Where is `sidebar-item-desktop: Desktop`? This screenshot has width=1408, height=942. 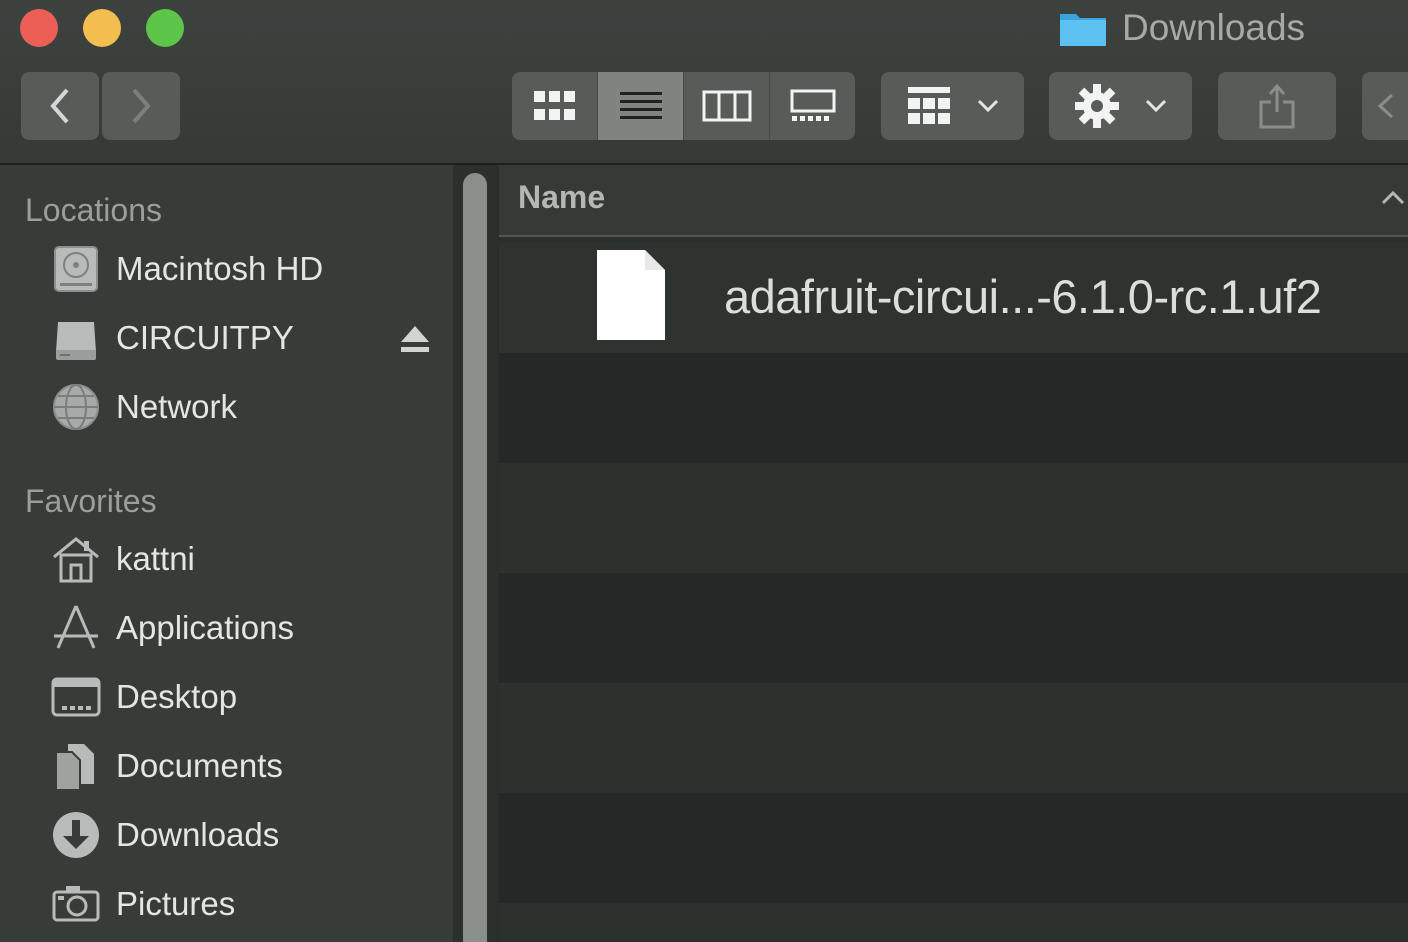 sidebar-item-desktop: Desktop is located at coordinates (245, 697).